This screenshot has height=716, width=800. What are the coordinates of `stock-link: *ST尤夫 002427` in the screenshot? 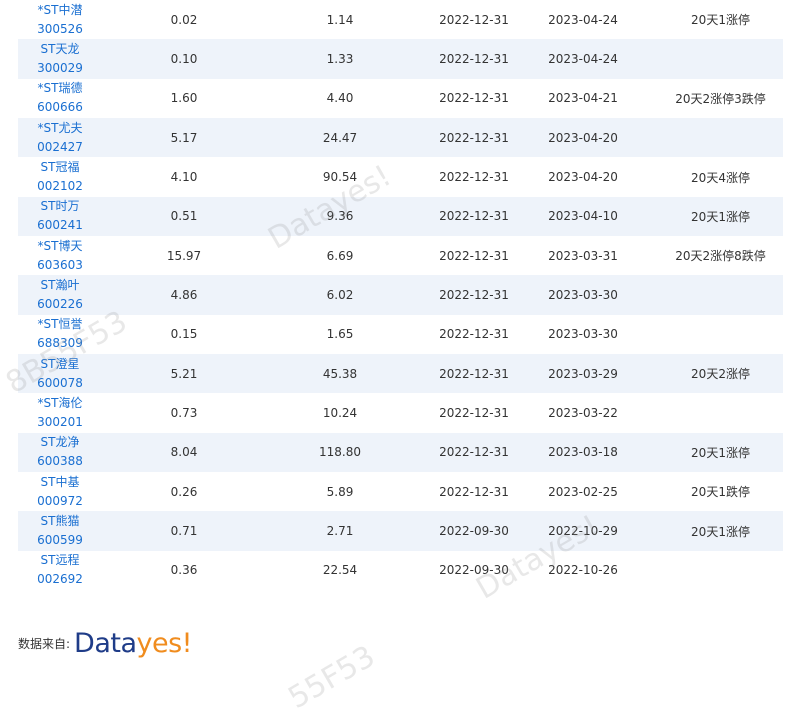 It's located at (60, 137).